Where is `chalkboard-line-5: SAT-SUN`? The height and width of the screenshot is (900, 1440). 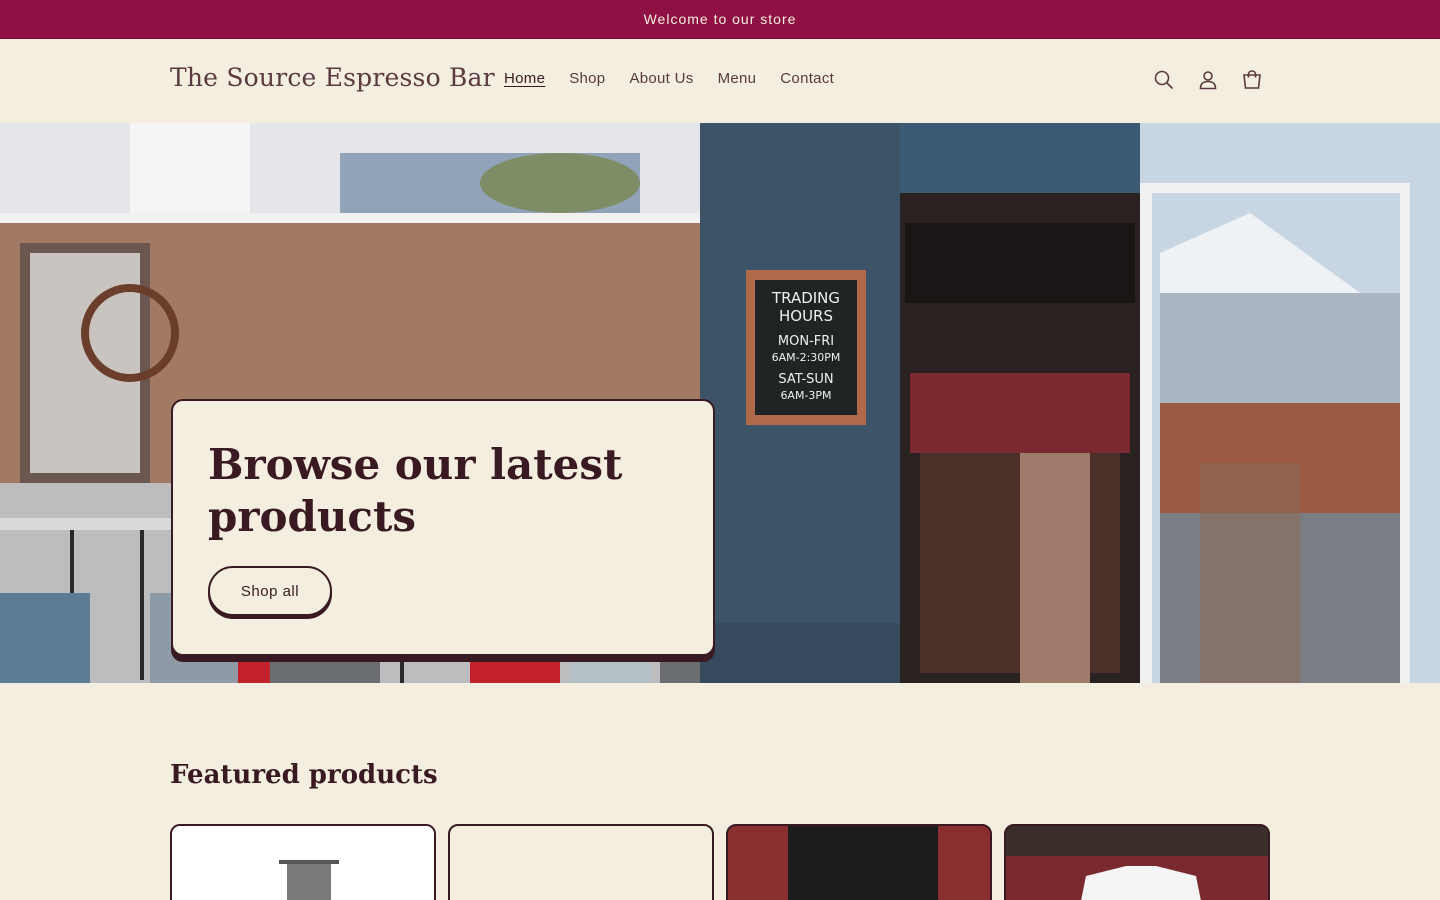
chalkboard-line-5: SAT-SUN is located at coordinates (805, 379).